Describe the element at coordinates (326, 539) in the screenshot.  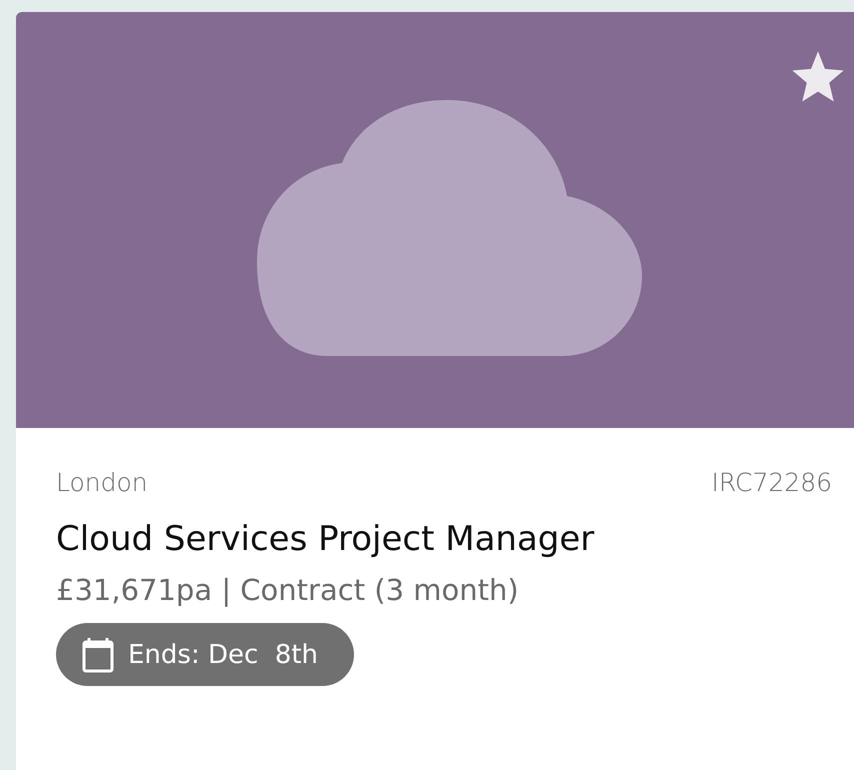
I see `job-title: Cloud Services Project Manager` at that location.